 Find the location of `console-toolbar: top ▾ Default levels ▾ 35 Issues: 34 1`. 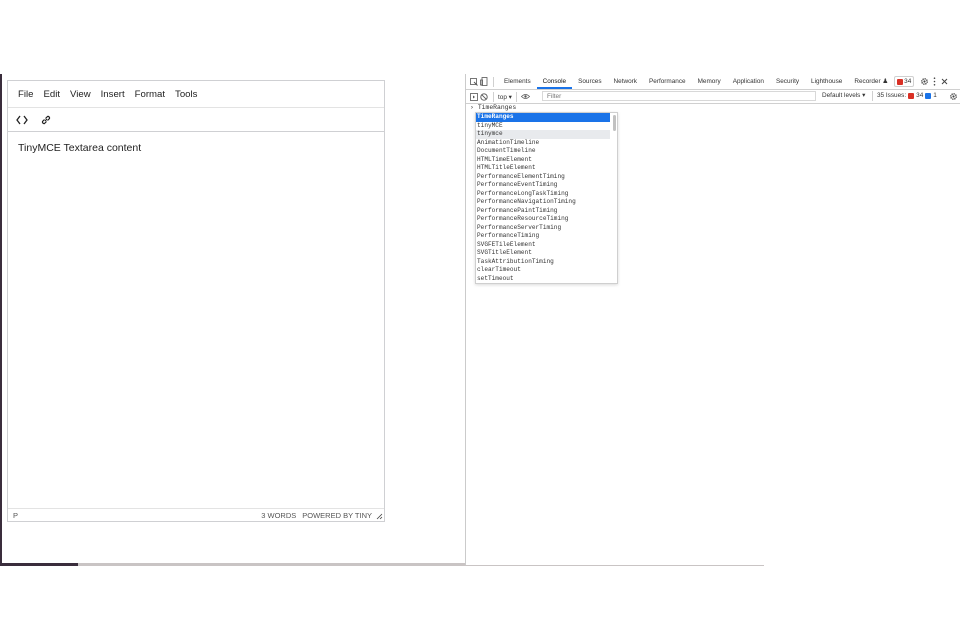

console-toolbar: top ▾ Default levels ▾ 35 Issues: 34 1 is located at coordinates (713, 97).